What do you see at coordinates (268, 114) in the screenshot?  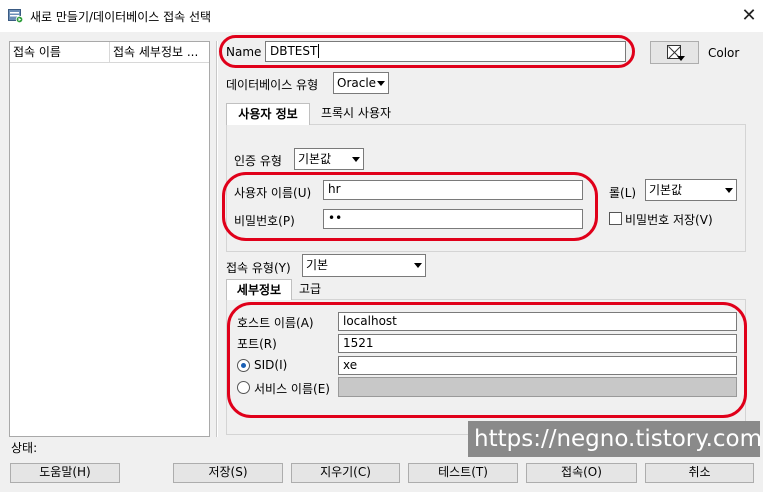 I see `tab-user-info: 사용자 정보` at bounding box center [268, 114].